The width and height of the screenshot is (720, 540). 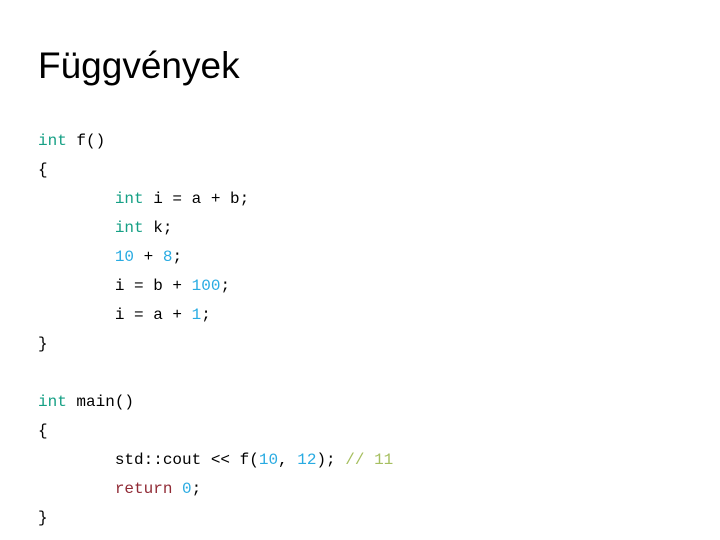 What do you see at coordinates (139, 65) in the screenshot?
I see `page-title: Függvények` at bounding box center [139, 65].